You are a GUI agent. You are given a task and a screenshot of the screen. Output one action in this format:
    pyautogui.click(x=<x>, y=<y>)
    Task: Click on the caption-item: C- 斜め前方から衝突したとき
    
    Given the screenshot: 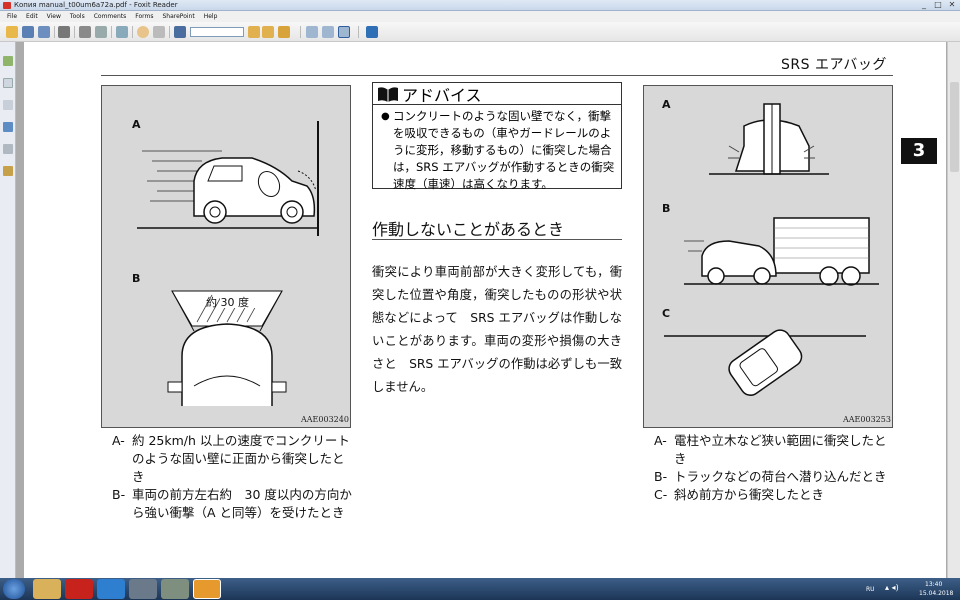 What is the action you would take?
    pyautogui.click(x=774, y=495)
    